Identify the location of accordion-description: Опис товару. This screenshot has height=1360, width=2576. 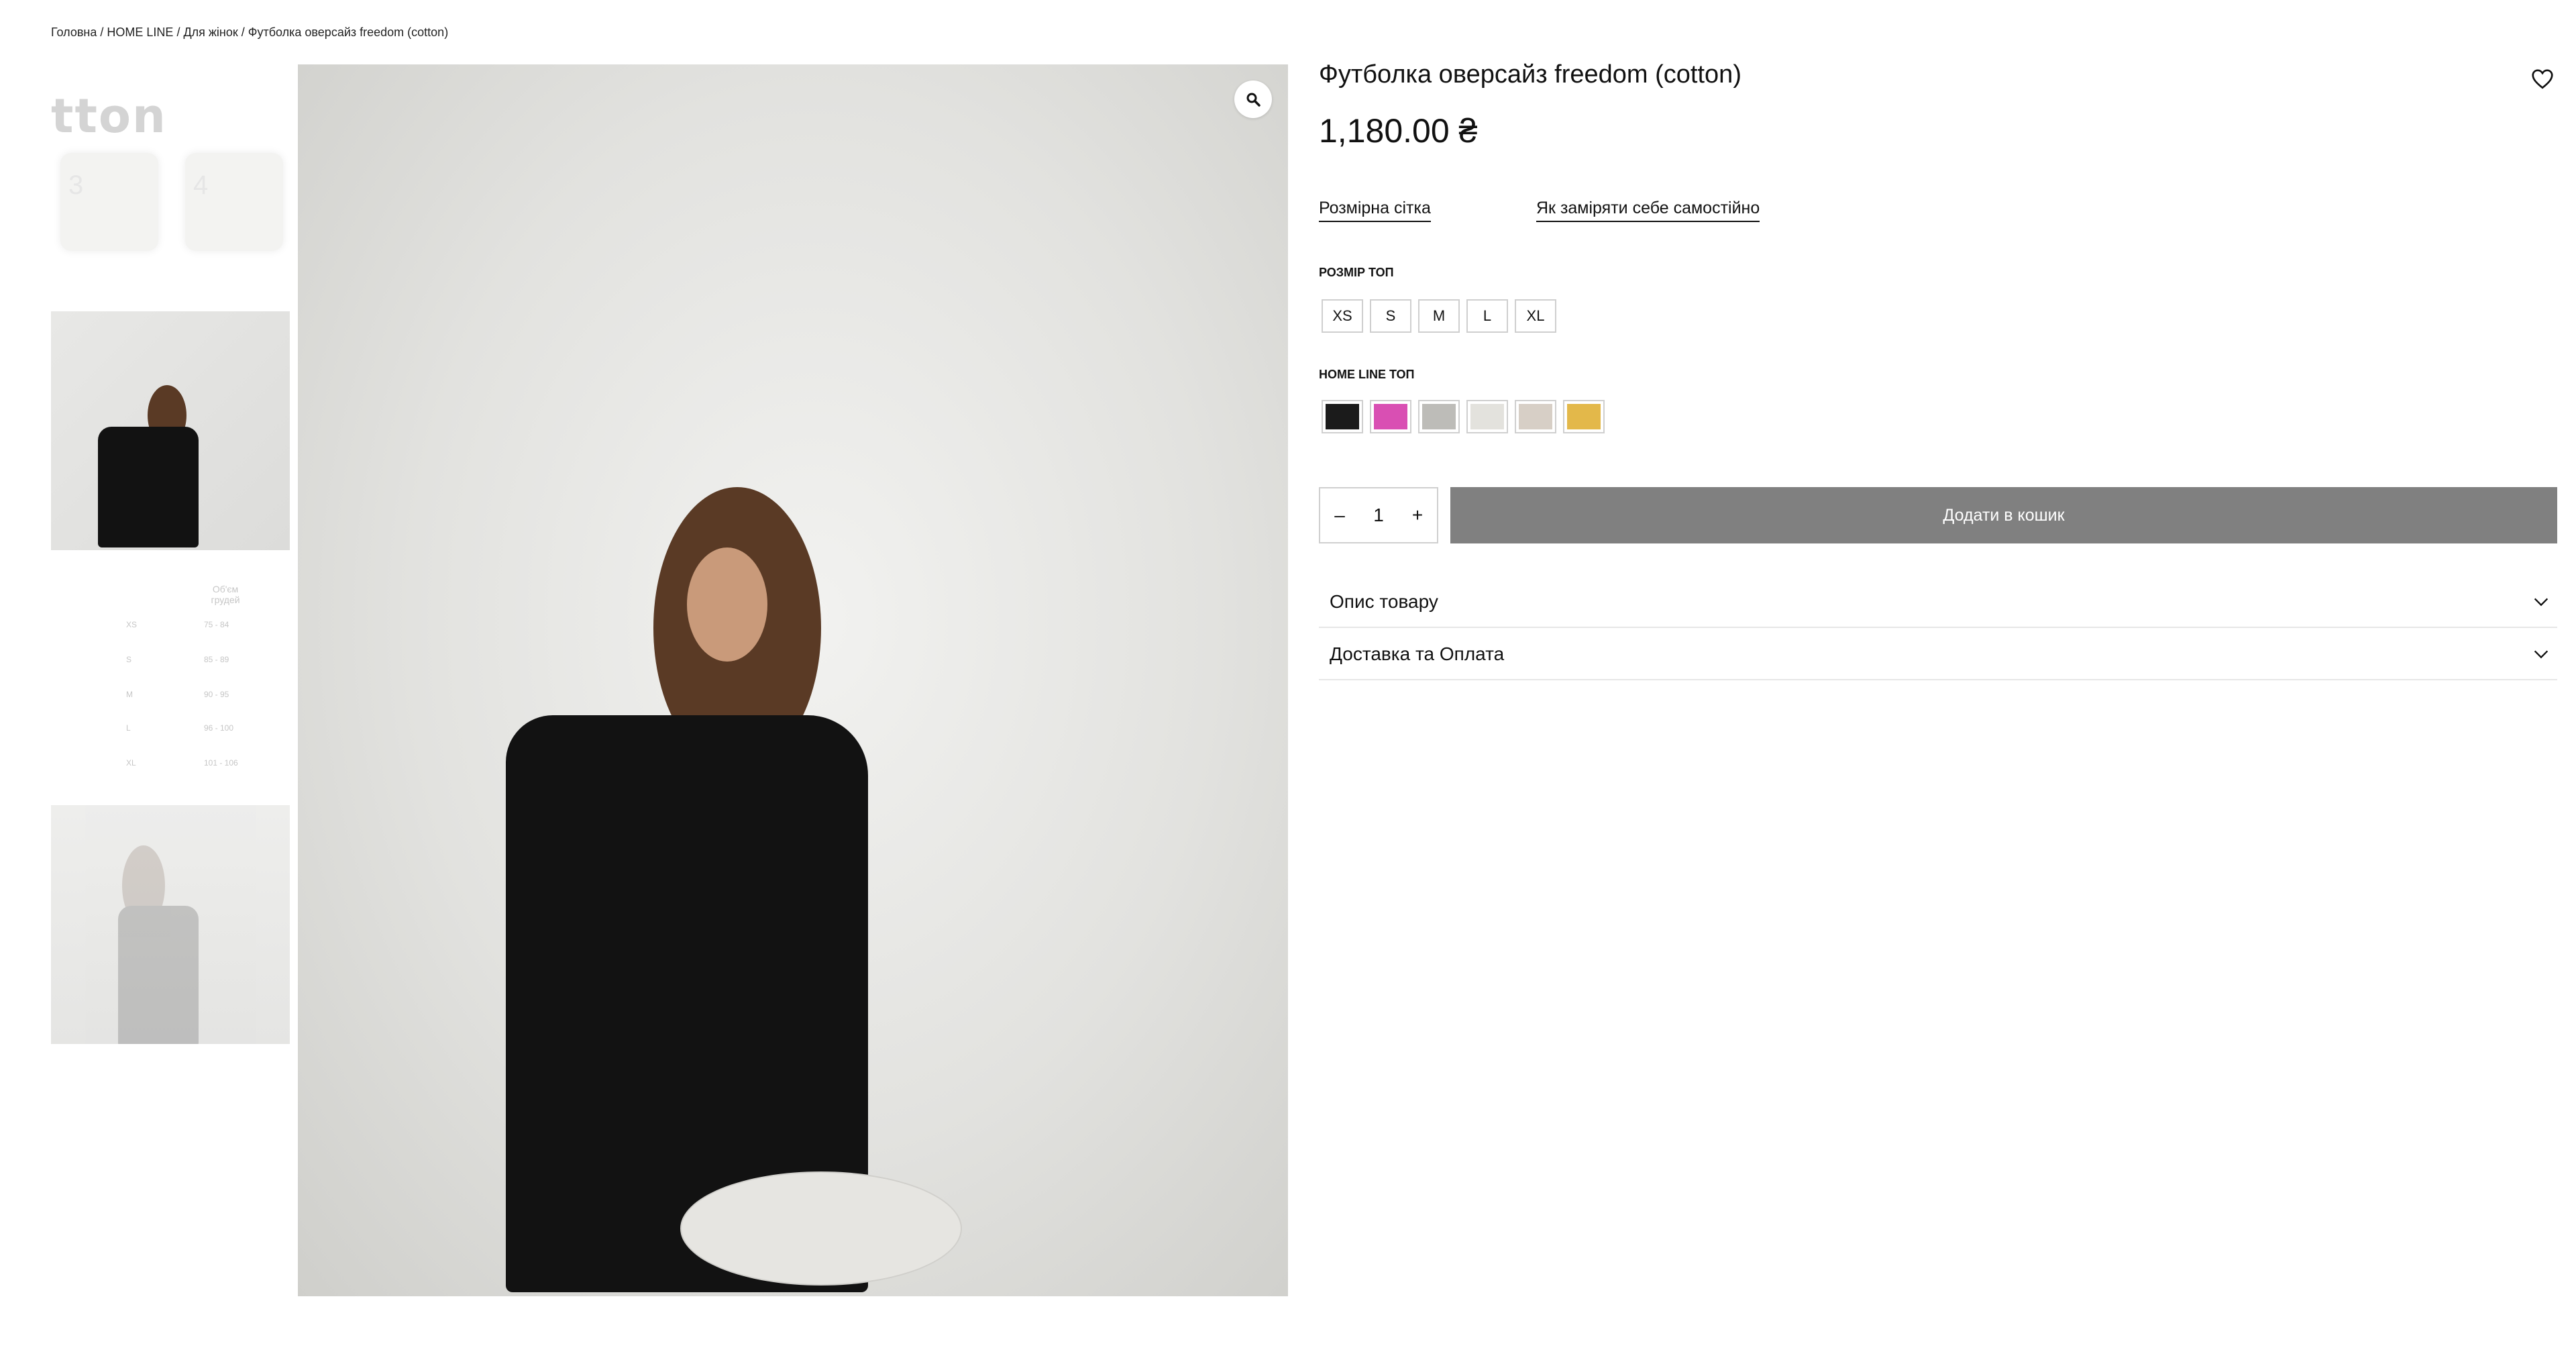
(1938, 602).